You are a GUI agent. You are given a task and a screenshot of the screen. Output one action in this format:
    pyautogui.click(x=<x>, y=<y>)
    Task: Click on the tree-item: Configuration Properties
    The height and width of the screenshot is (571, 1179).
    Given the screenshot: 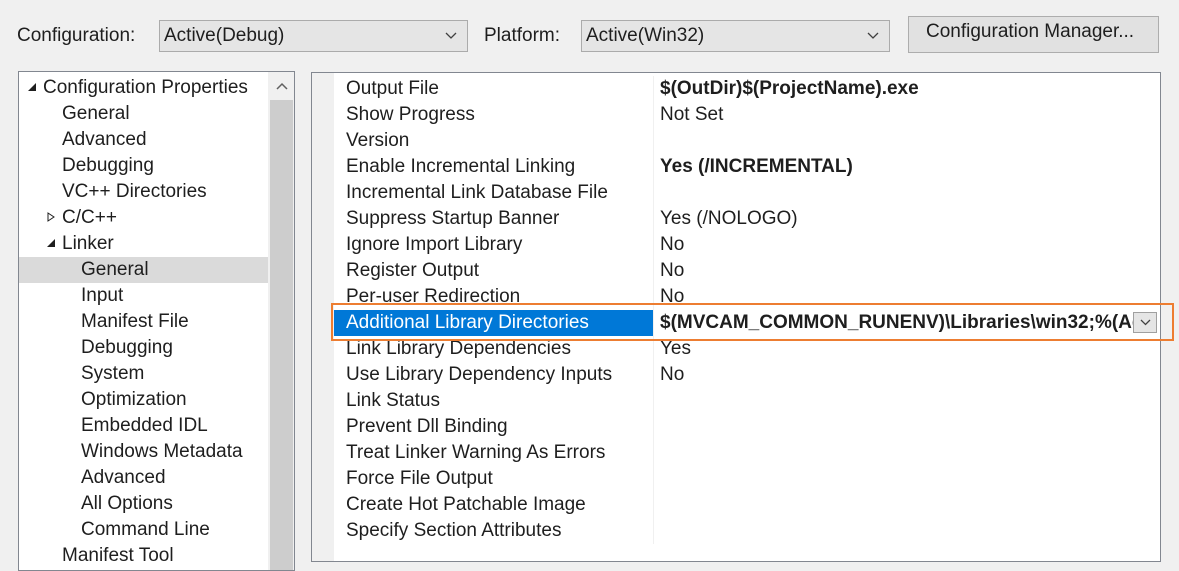 What is the action you would take?
    pyautogui.click(x=143, y=88)
    